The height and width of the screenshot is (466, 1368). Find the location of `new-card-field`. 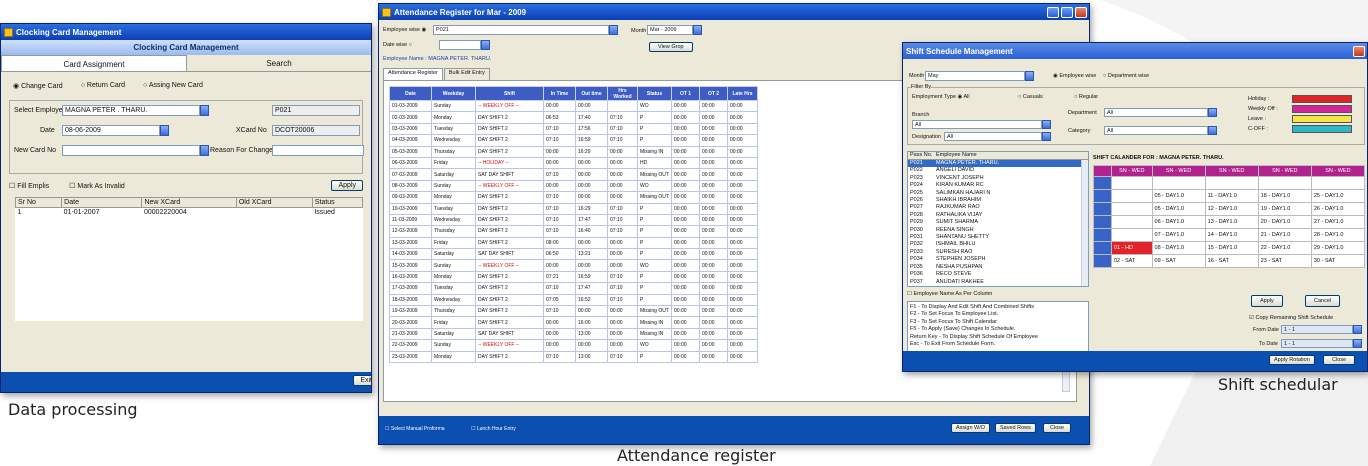

new-card-field is located at coordinates (131, 150).